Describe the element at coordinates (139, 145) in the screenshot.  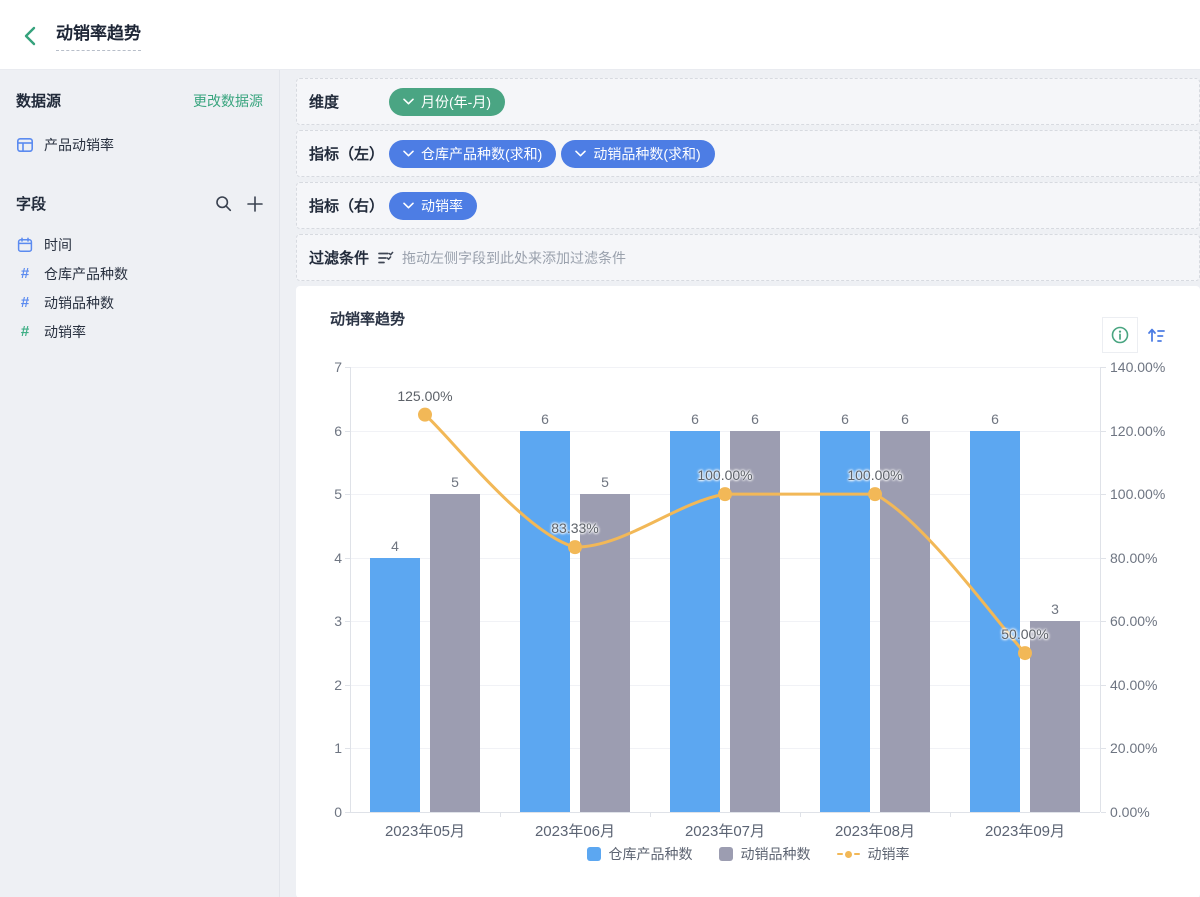
I see `datasource-item: 产品动销率` at that location.